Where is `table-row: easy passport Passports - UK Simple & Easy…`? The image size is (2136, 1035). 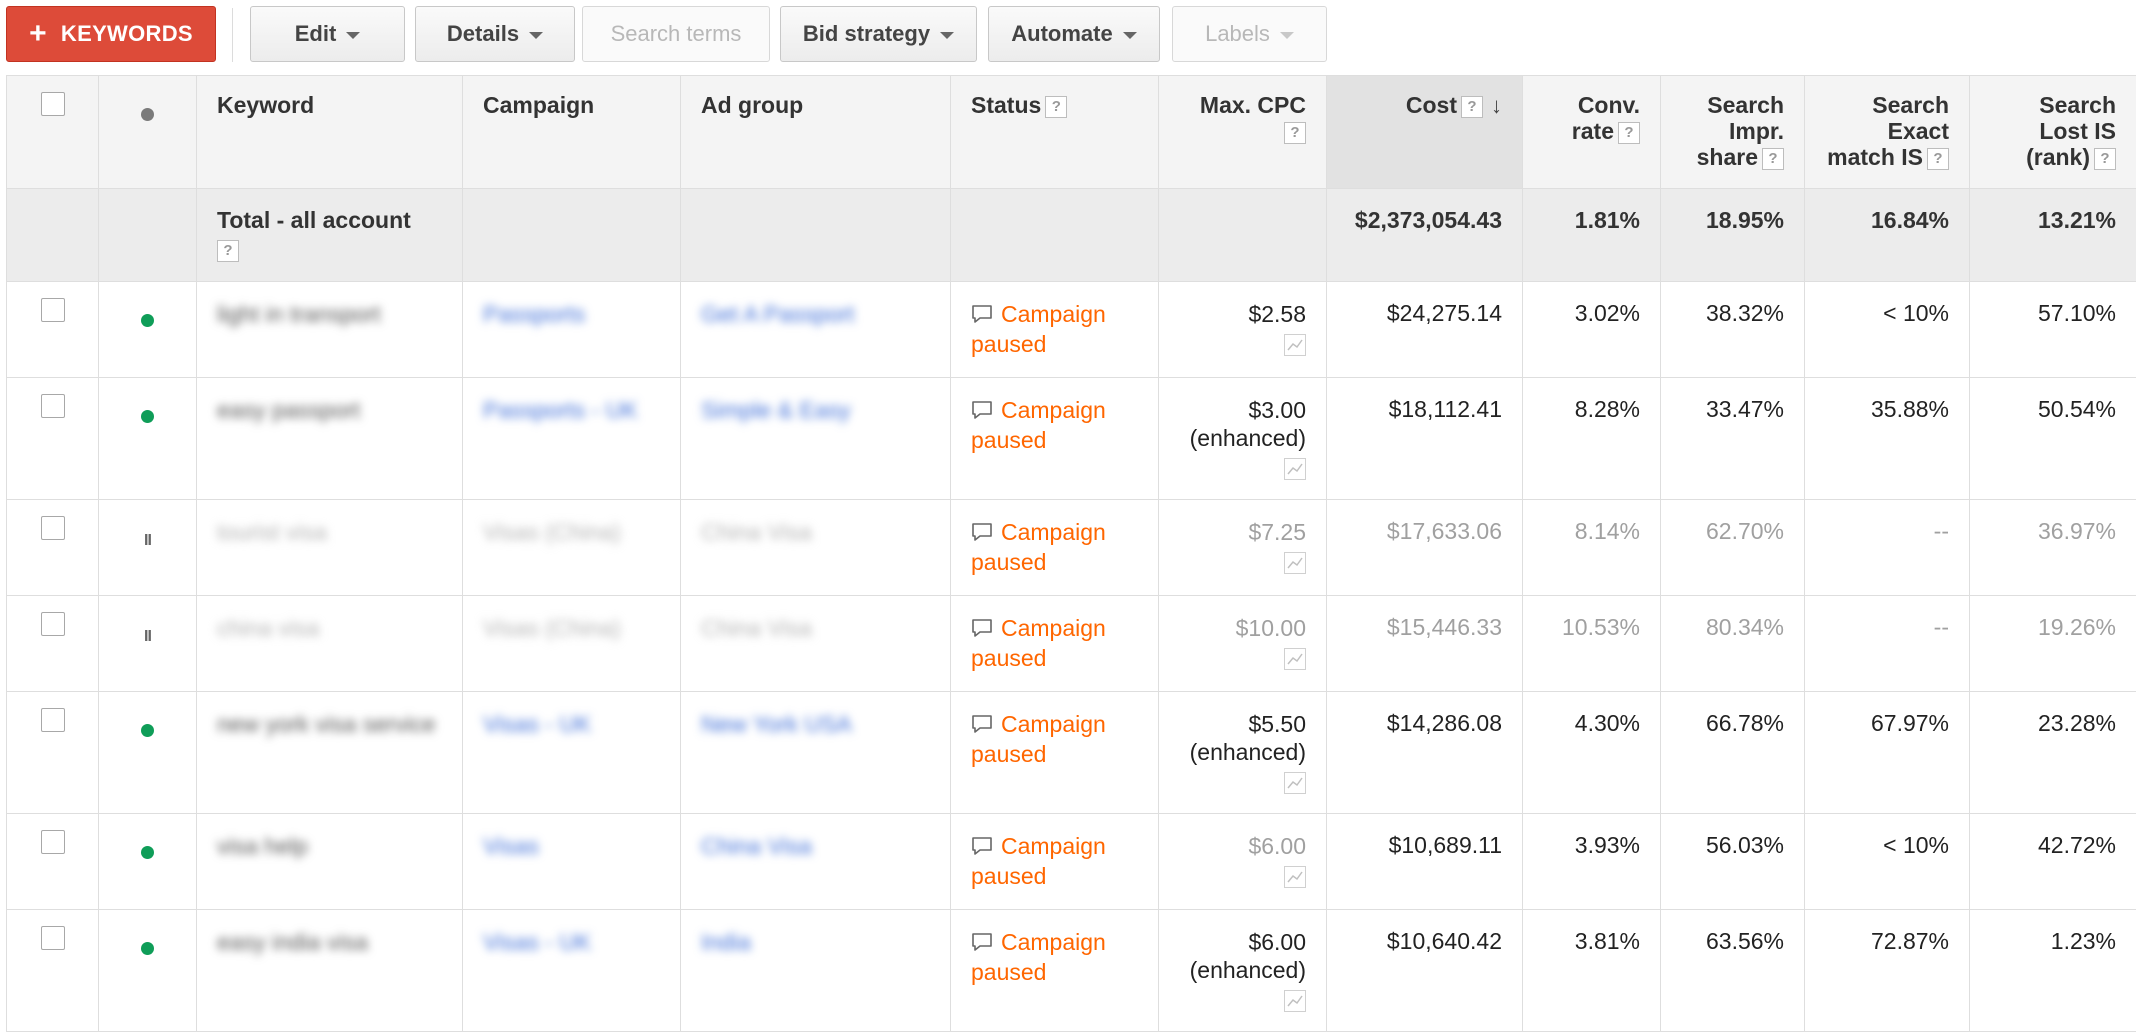
table-row: easy passport Passports - UK Simple & Easy… is located at coordinates (1071, 439).